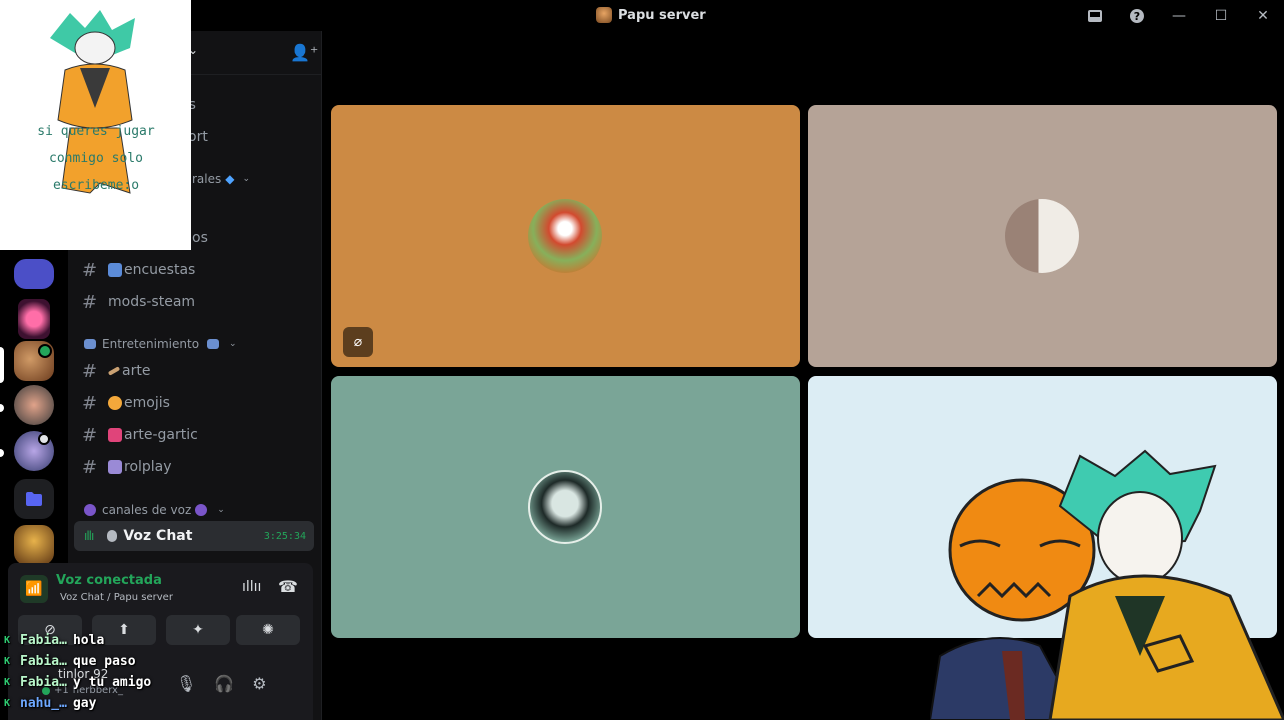  I want to click on art-caption-line: conmigo solo, so click(96, 158).